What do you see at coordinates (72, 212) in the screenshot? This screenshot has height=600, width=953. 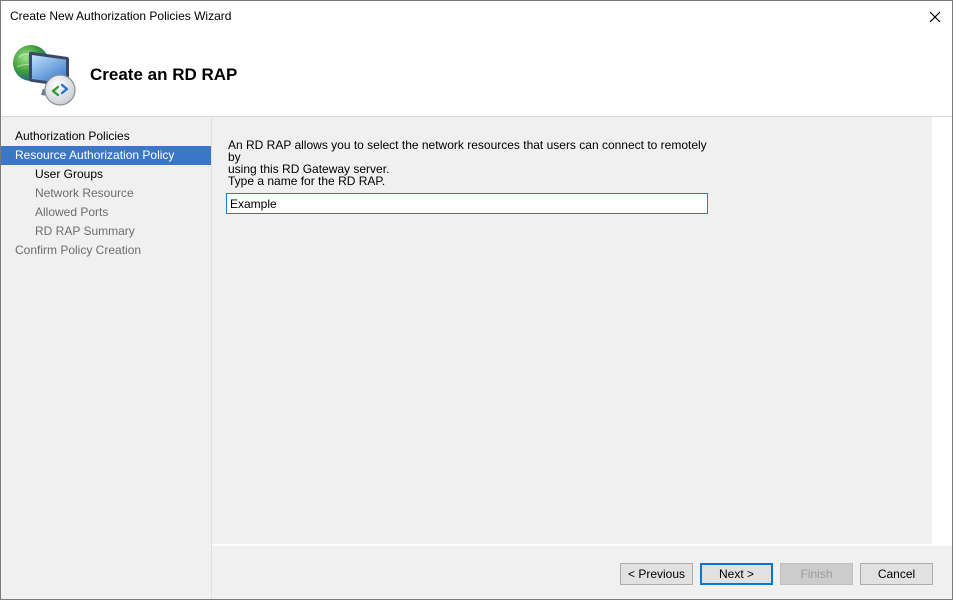 I see `nav-item-allowed-ports: Allowed Ports` at bounding box center [72, 212].